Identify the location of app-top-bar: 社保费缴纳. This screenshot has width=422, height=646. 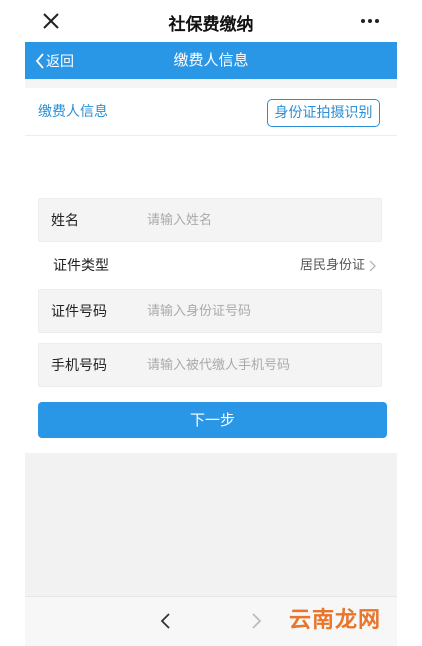
(211, 21).